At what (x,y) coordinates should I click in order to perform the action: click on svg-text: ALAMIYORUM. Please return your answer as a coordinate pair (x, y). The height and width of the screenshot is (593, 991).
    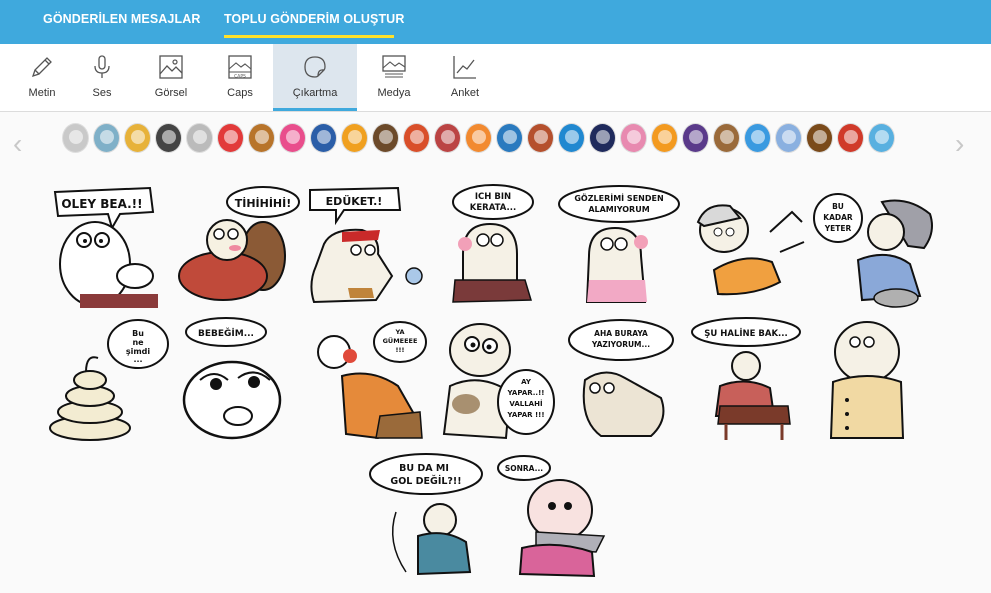
    Looking at the image, I should click on (618, 209).